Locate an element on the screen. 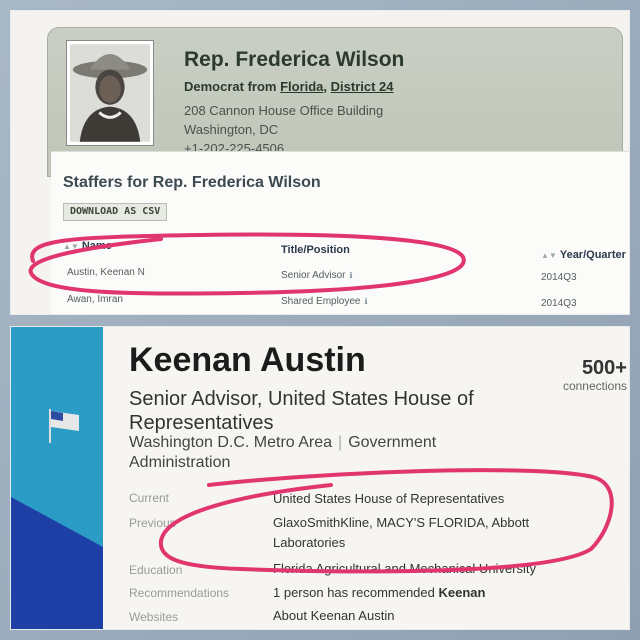  field-label-current: Current is located at coordinates (149, 498).